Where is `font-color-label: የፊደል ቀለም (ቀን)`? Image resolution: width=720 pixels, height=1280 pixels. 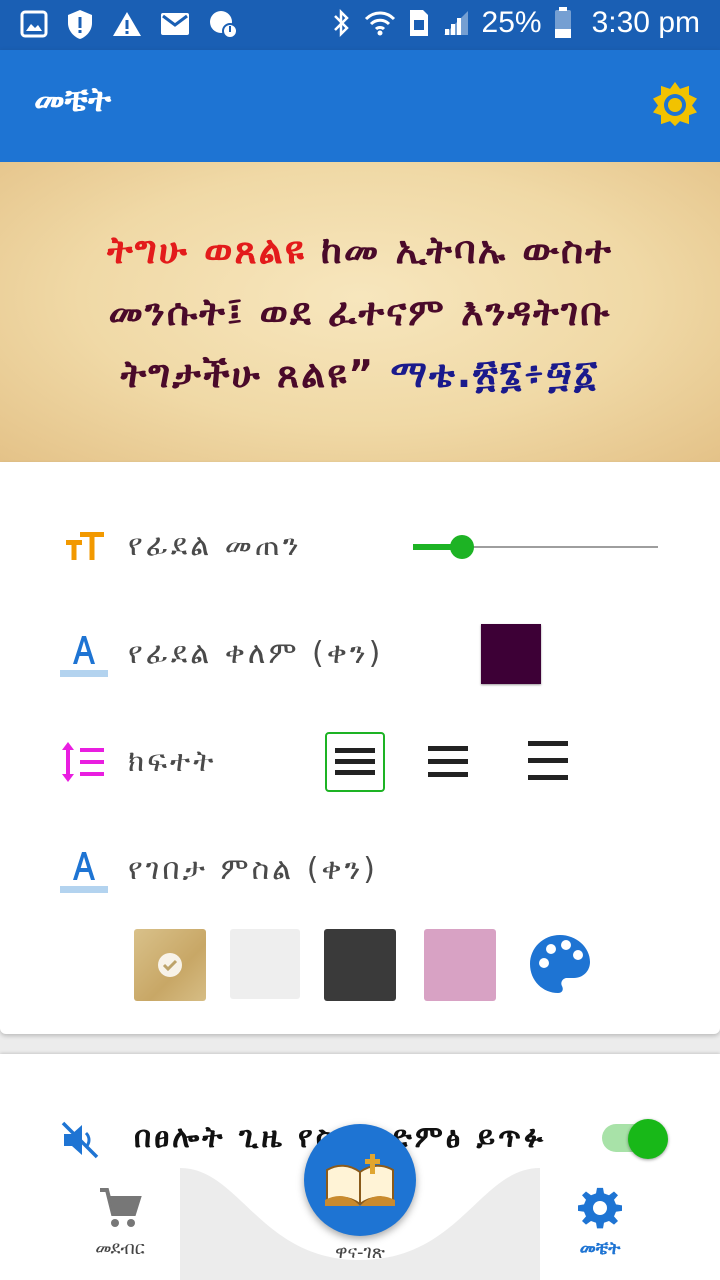
font-color-label: የፊደል ቀለም (ቀን) is located at coordinates (256, 653).